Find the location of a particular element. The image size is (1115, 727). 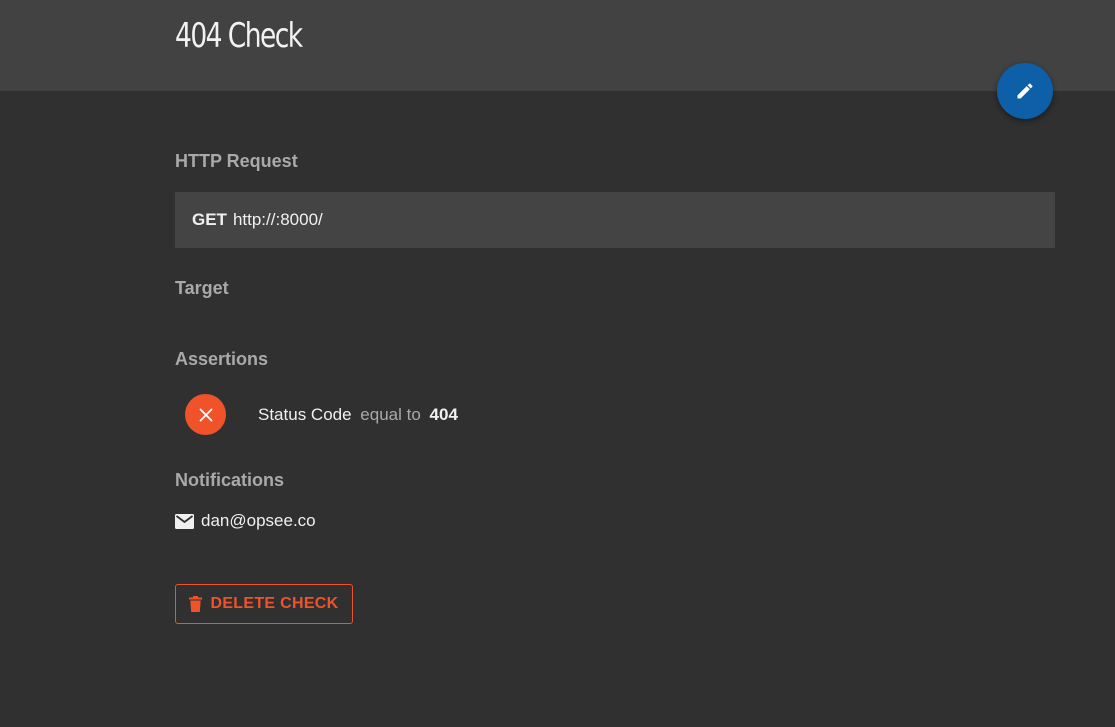

mail-icon is located at coordinates (185, 521).